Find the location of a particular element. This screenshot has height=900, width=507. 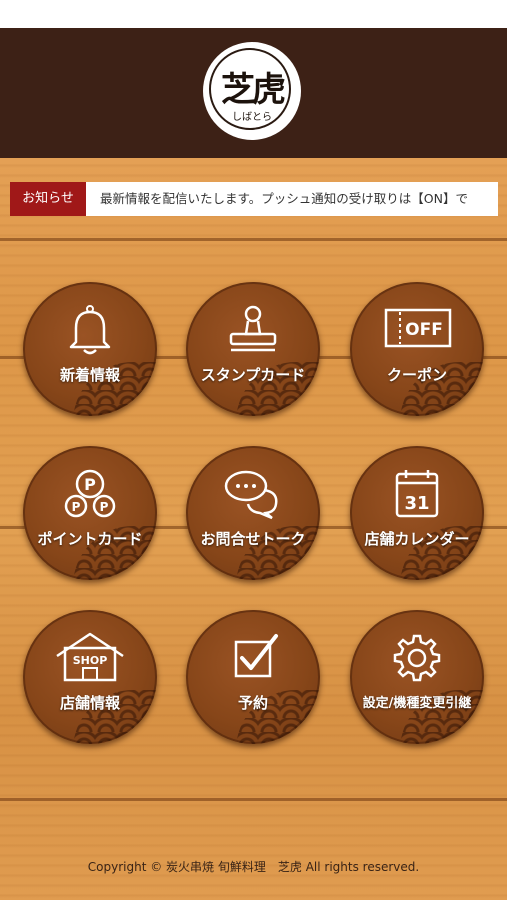

coupon-icon-text: OFF is located at coordinates (424, 330).